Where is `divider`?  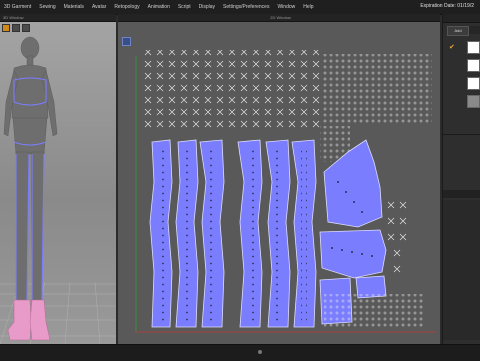
divider is located at coordinates (461, 134).